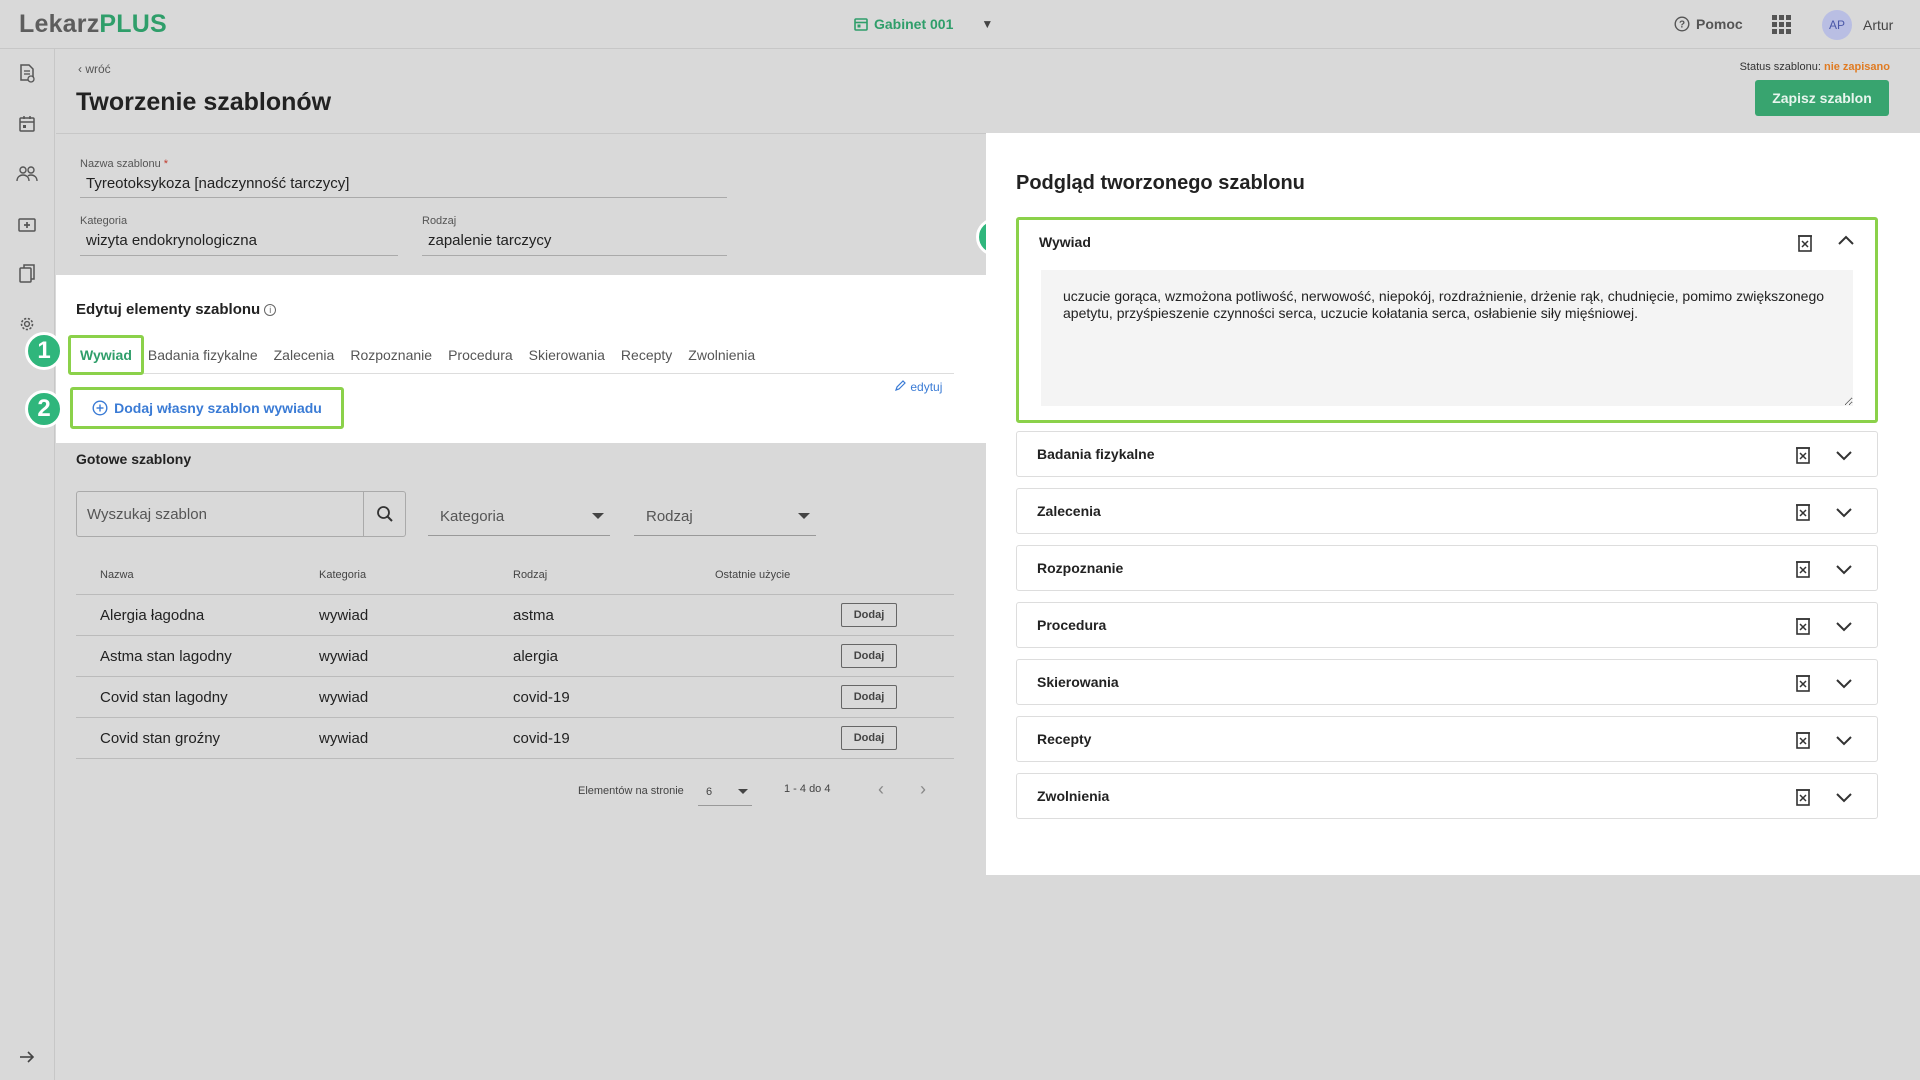 Image resolution: width=1920 pixels, height=1080 pixels. I want to click on add-own-template-button: Dodaj własny szablon wywiadu, so click(207, 408).